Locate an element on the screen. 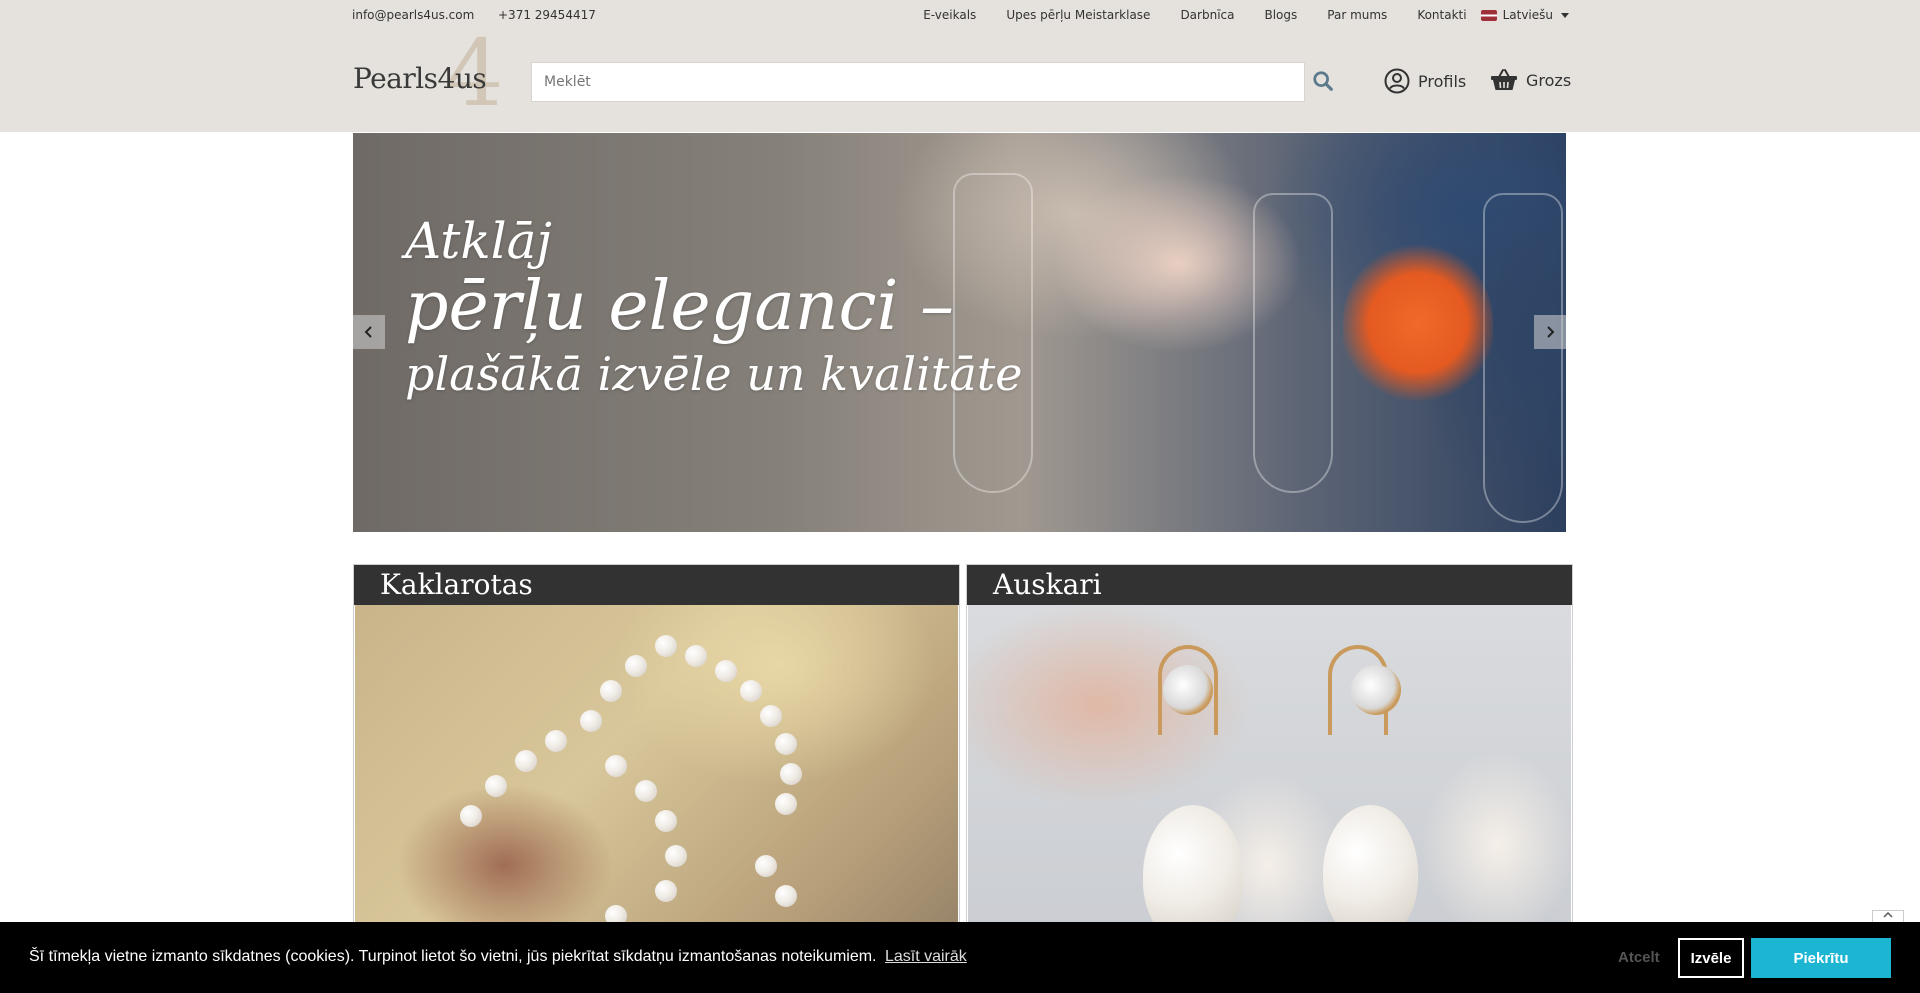 The width and height of the screenshot is (1920, 993). chevron-up-icon is located at coordinates (1888, 914).